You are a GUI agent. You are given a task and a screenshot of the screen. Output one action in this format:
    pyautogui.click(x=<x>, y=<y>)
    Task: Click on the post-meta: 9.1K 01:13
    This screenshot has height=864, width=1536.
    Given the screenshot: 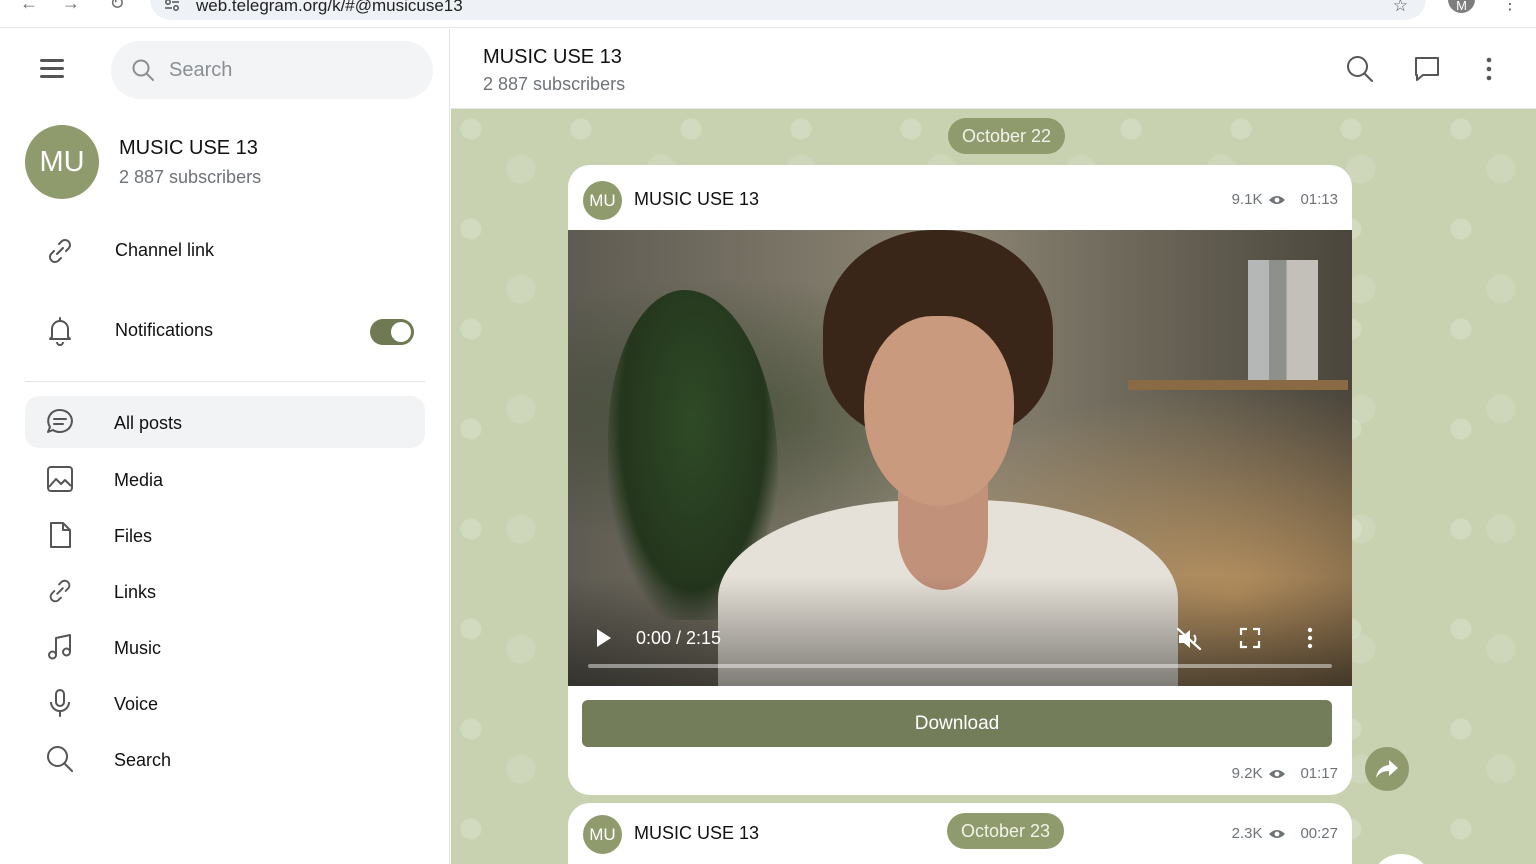 What is the action you would take?
    pyautogui.click(x=1285, y=199)
    